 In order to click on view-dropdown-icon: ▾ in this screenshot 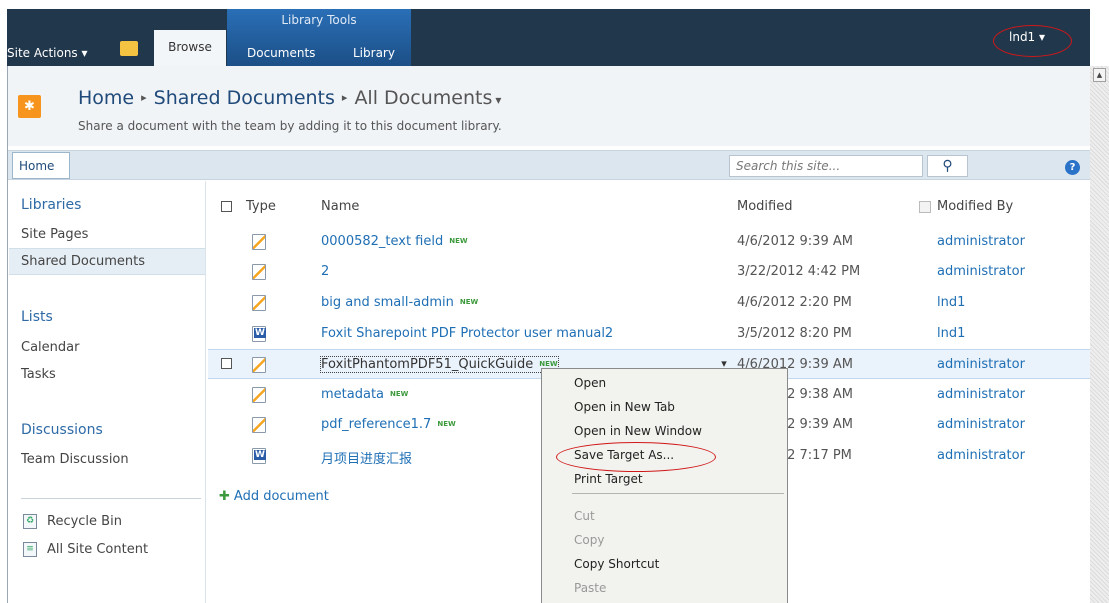, I will do `click(498, 100)`.